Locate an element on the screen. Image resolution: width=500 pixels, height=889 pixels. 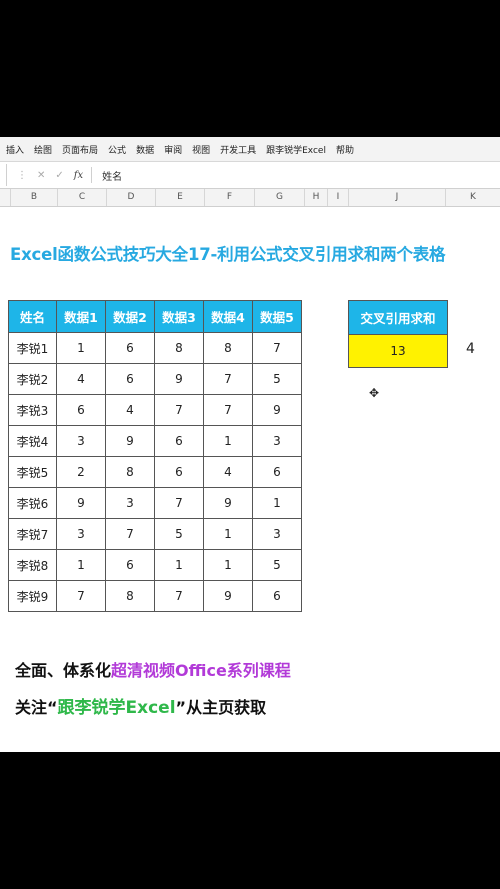
table-row: 李锐3 6 4 7 7 9 is located at coordinates (155, 410).